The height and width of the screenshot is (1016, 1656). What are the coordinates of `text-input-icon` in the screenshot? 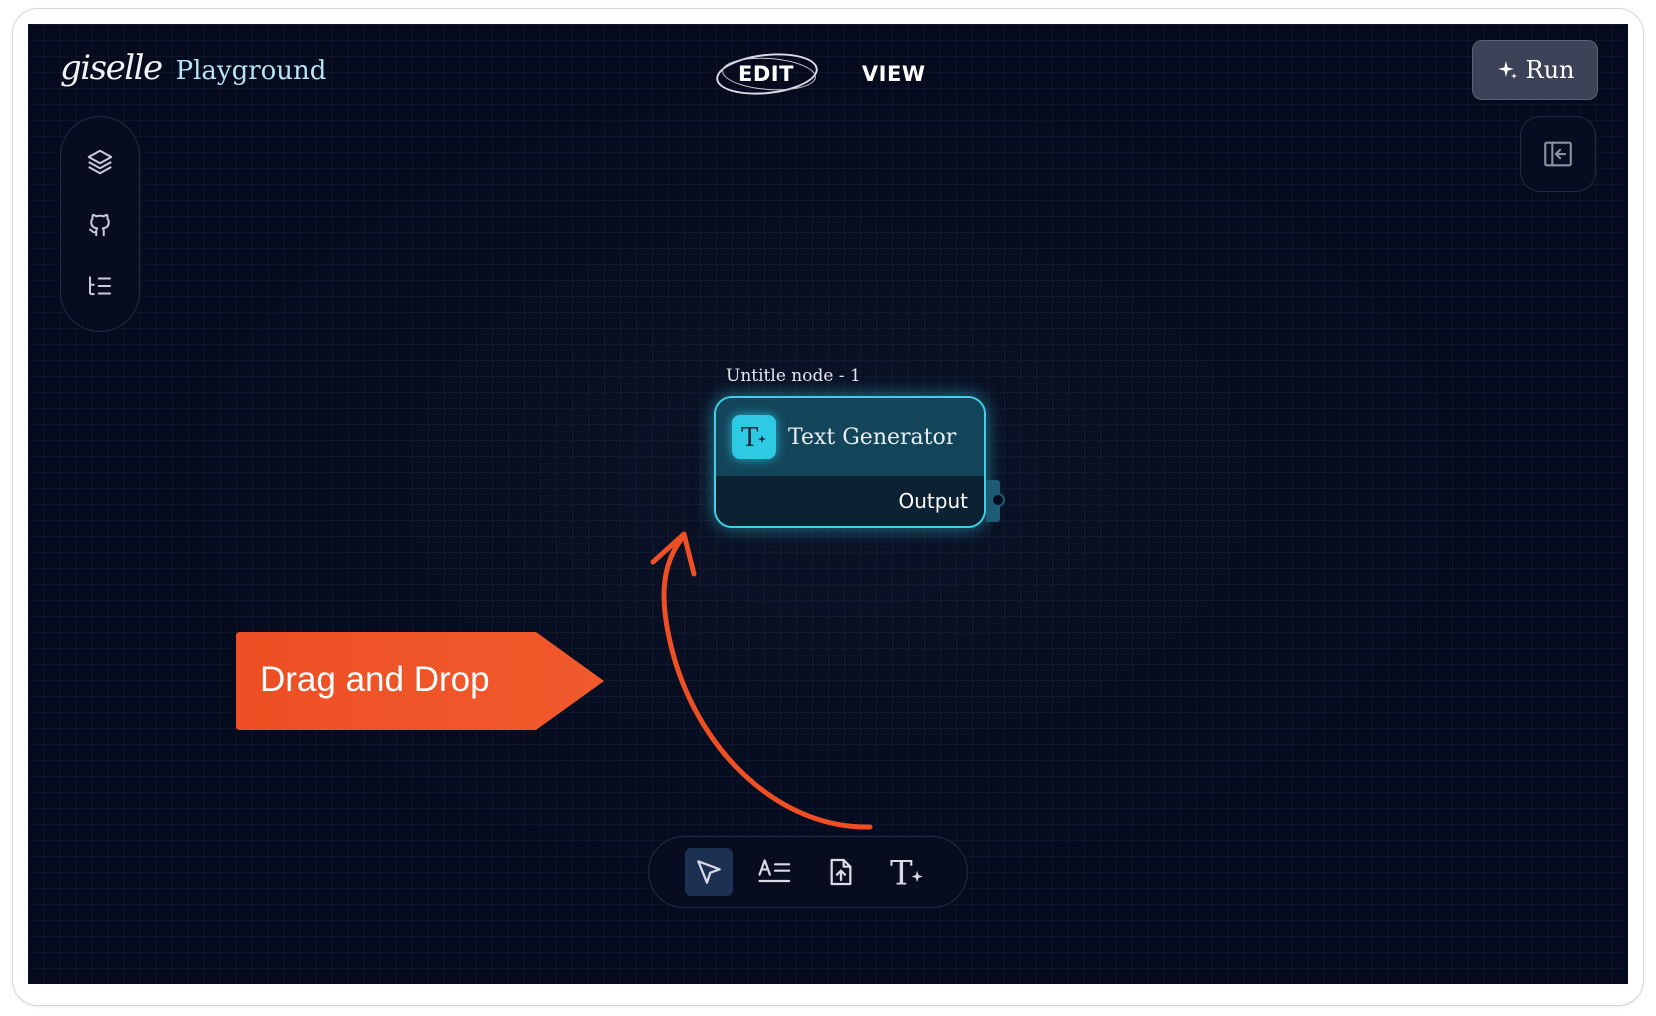 It's located at (774, 871).